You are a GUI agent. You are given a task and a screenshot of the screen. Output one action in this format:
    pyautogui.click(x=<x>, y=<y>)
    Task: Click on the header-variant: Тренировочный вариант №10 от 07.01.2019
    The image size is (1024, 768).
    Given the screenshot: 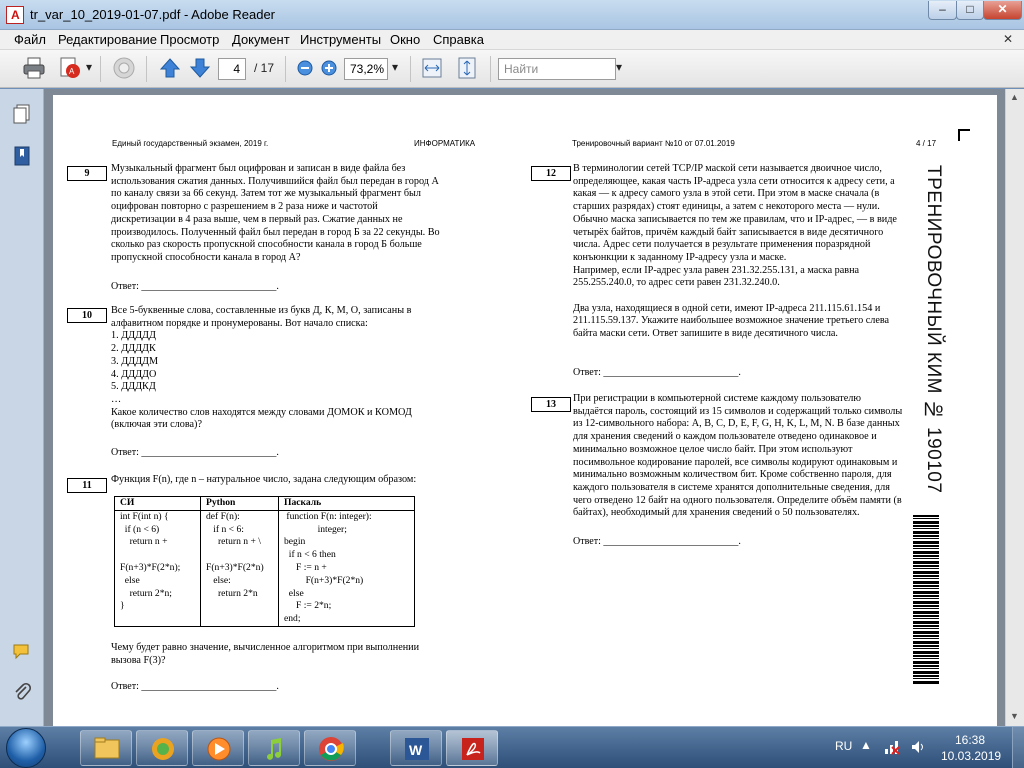 What is the action you would take?
    pyautogui.click(x=653, y=143)
    